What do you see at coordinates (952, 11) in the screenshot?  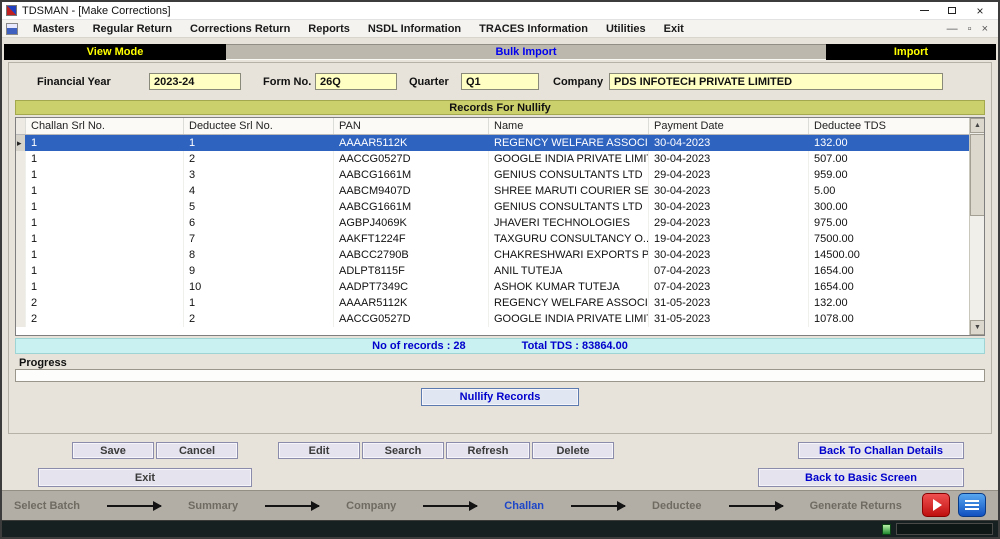 I see `restore-button` at bounding box center [952, 11].